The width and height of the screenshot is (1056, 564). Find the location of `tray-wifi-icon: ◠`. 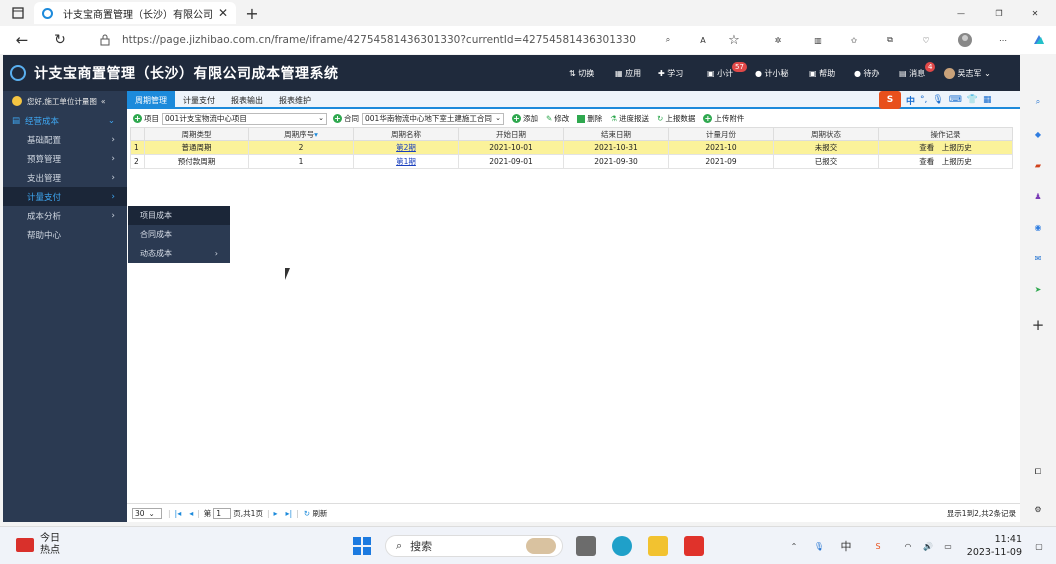

tray-wifi-icon: ◠ is located at coordinates (908, 546).